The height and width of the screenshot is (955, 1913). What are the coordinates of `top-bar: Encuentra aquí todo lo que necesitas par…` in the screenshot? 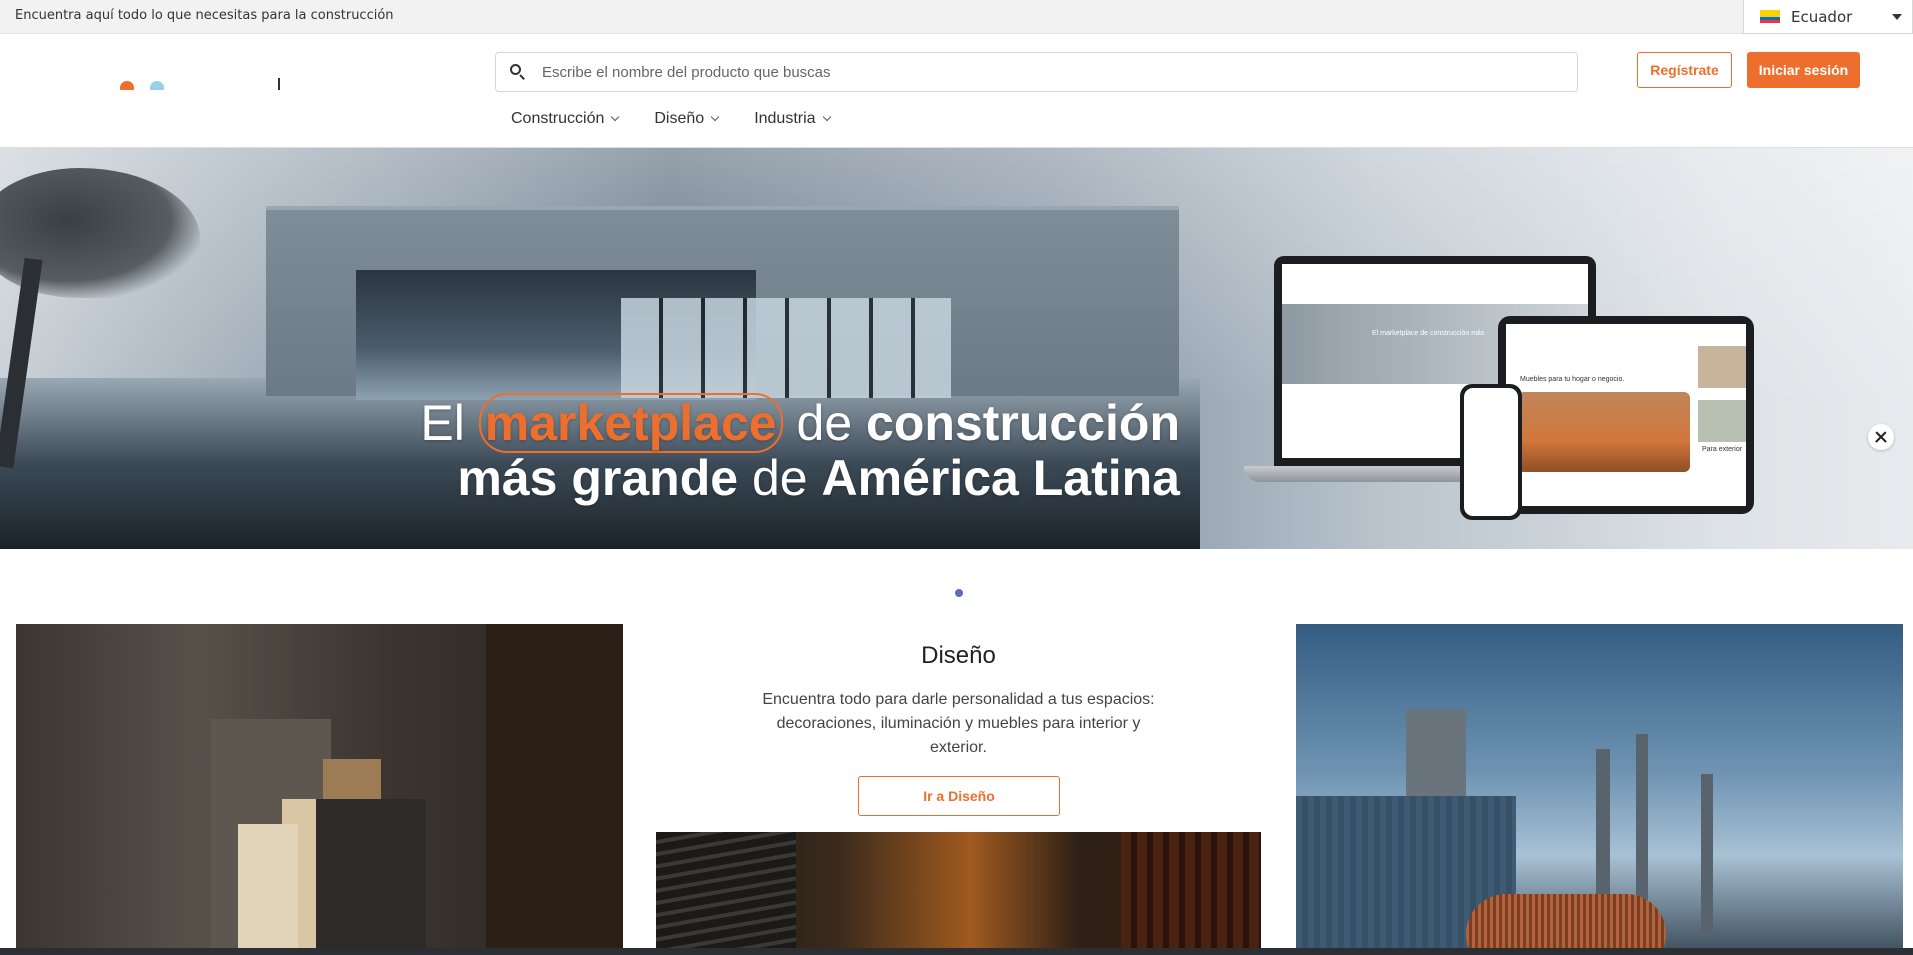 It's located at (956, 17).